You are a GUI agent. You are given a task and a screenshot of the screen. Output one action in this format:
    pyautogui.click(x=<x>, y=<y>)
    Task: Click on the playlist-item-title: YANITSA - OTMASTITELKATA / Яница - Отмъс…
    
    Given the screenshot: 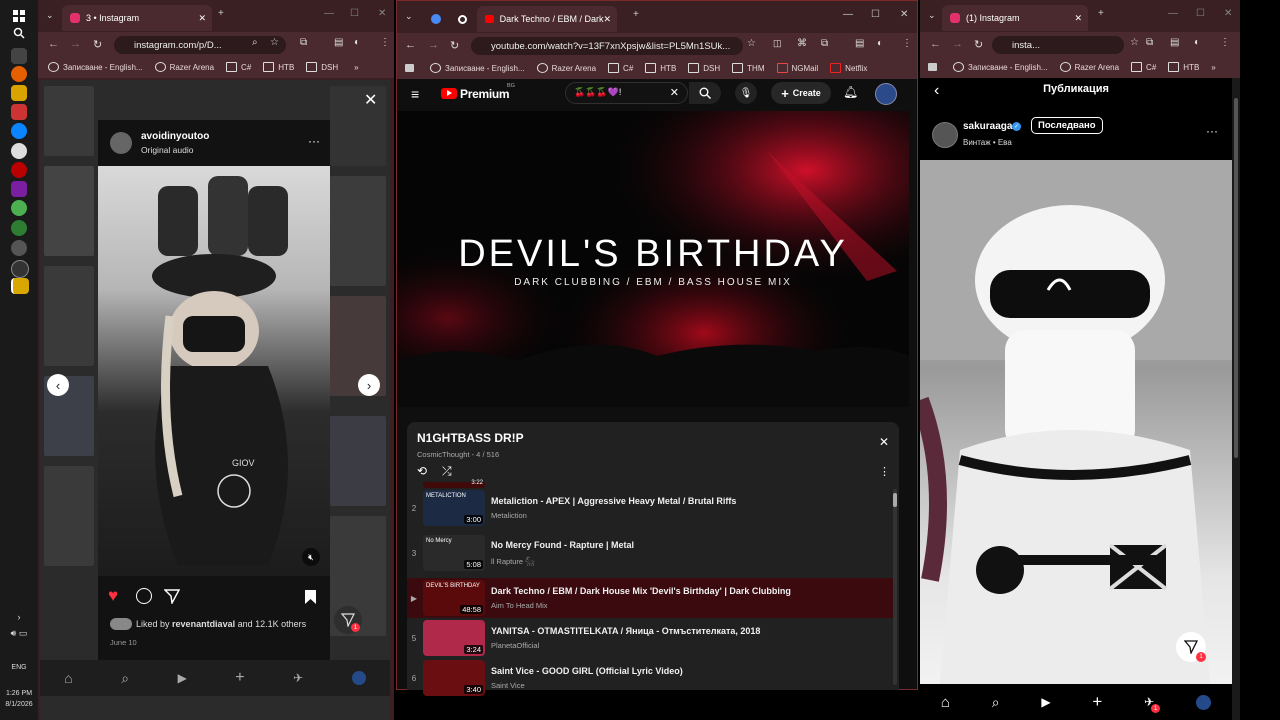 What is the action you would take?
    pyautogui.click(x=625, y=631)
    